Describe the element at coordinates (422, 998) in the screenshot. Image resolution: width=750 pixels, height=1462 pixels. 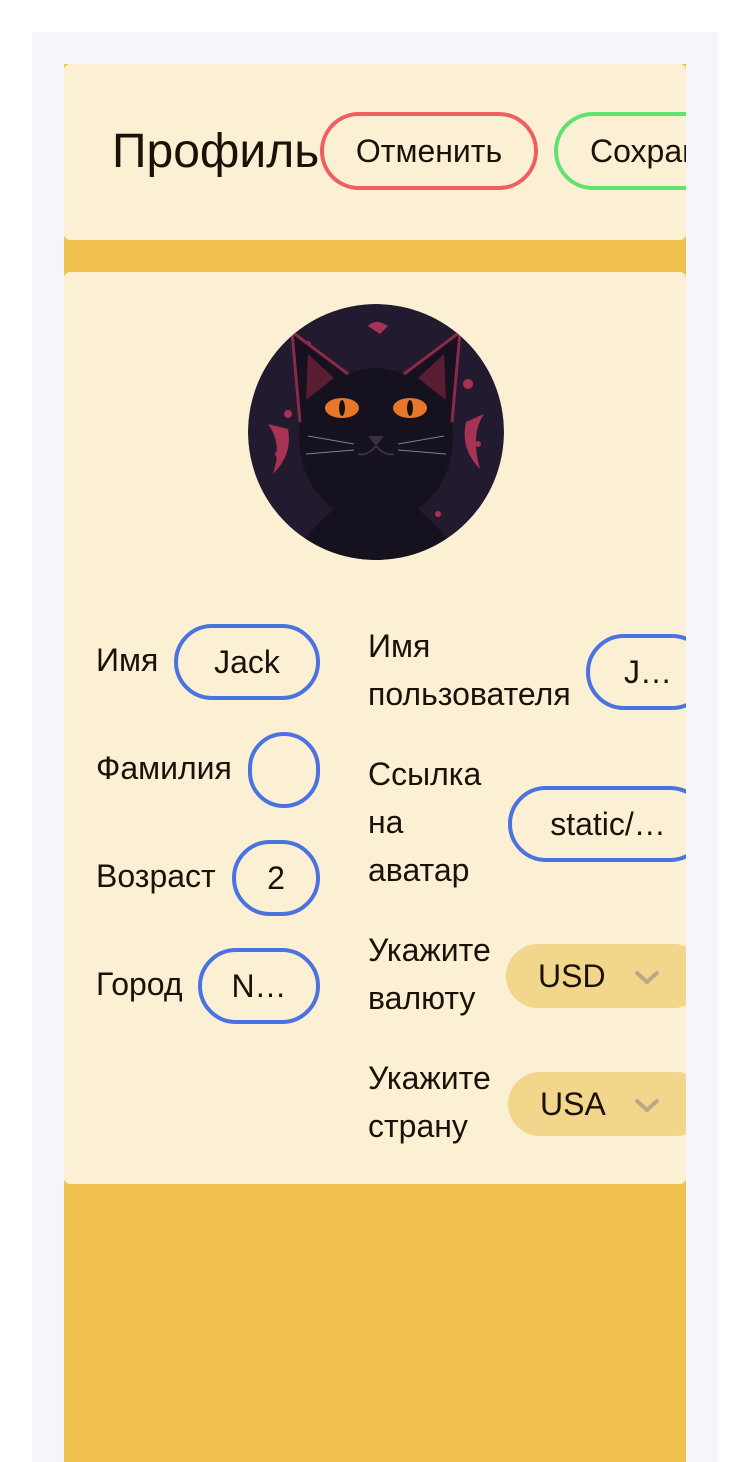
I see `currency-label-line: валюту` at that location.